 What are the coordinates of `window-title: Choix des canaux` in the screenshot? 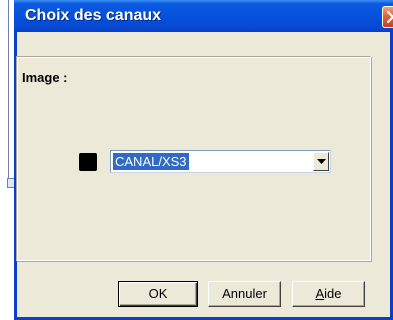 It's located at (93, 15).